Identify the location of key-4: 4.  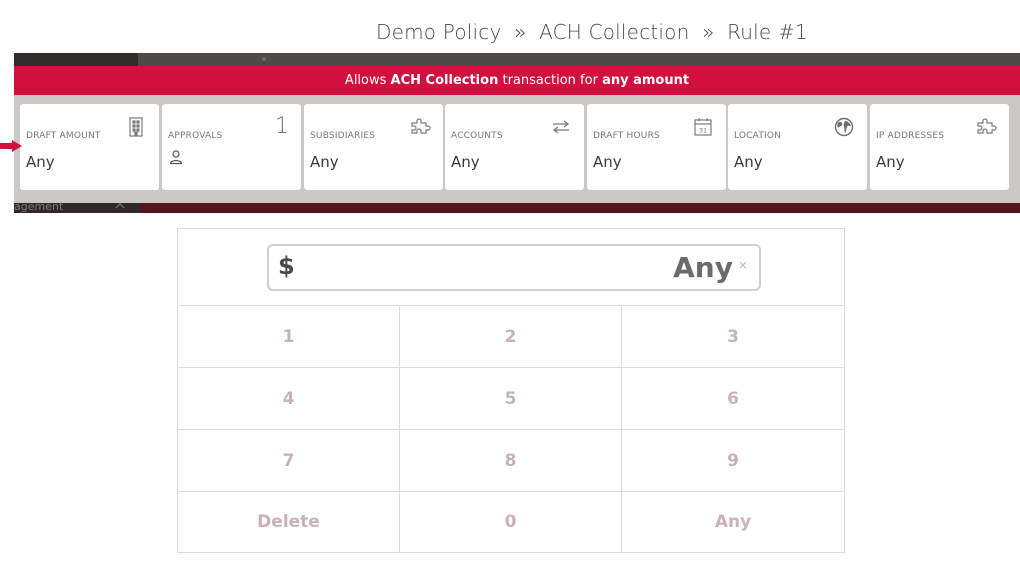
(289, 399).